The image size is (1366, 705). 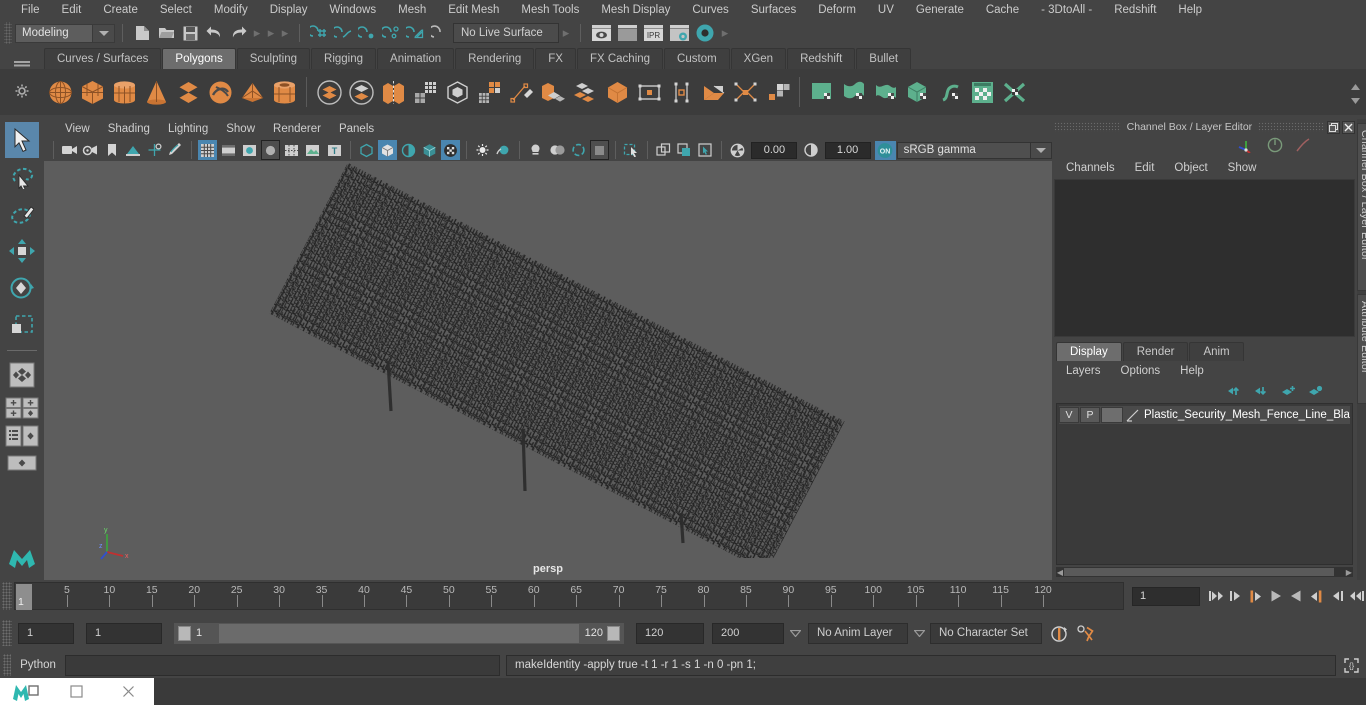 What do you see at coordinates (120, 10) in the screenshot?
I see `menu-item-create: Create` at bounding box center [120, 10].